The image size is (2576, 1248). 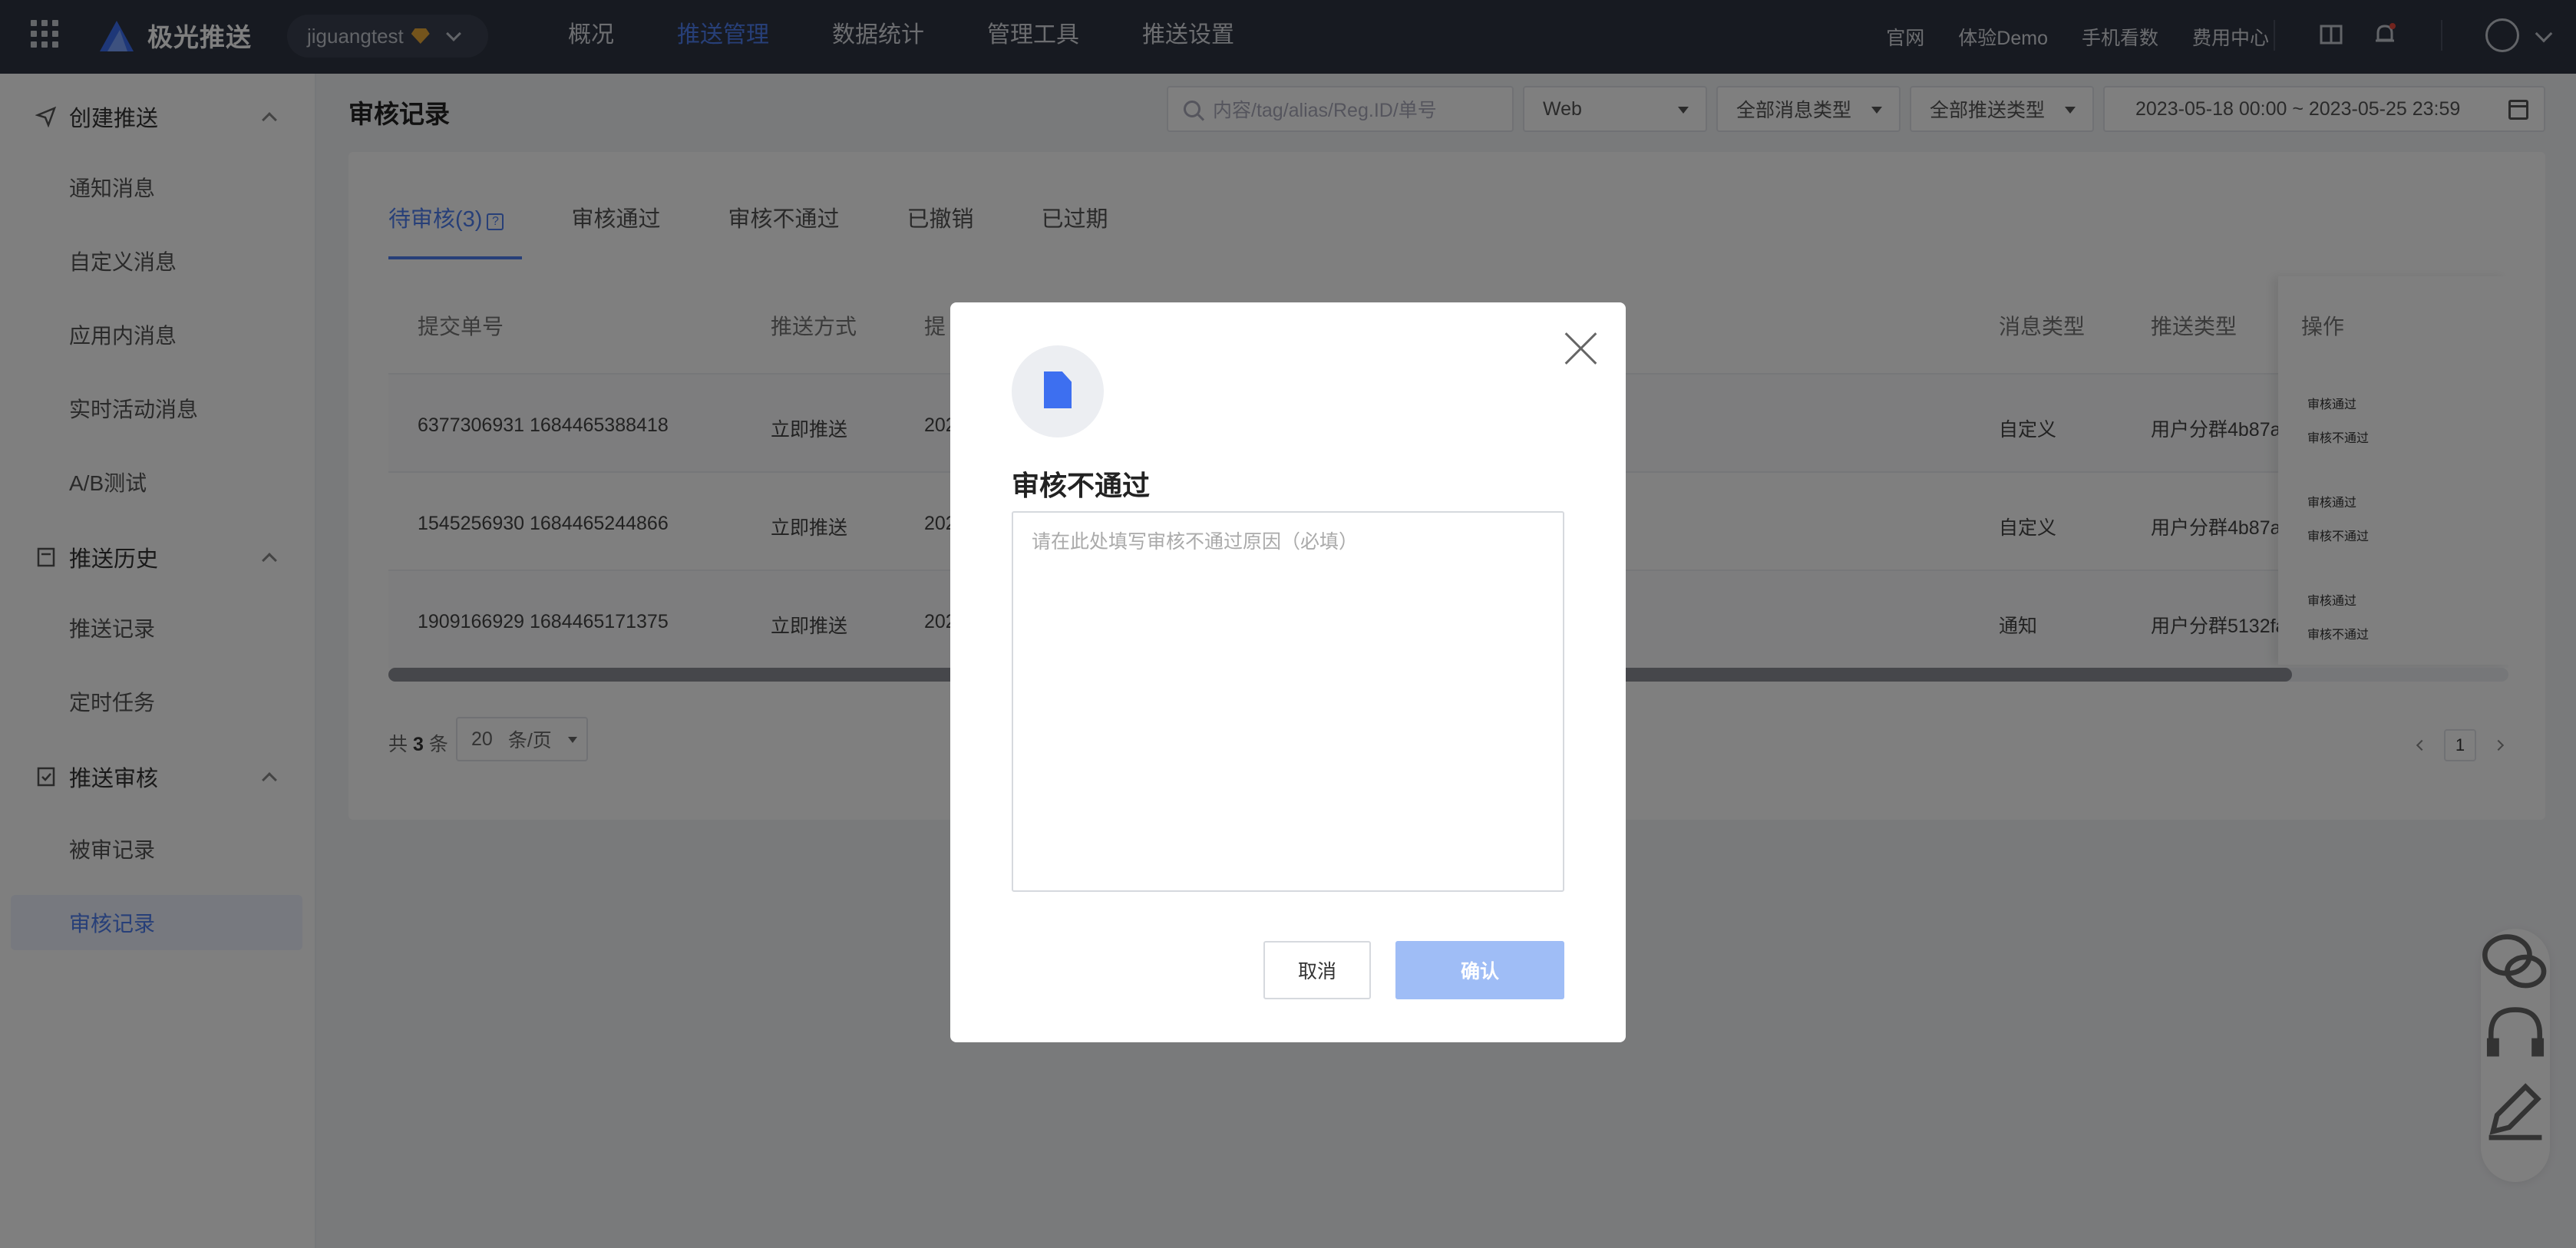 What do you see at coordinates (1479, 970) in the screenshot?
I see `confirm-button: 确认` at bounding box center [1479, 970].